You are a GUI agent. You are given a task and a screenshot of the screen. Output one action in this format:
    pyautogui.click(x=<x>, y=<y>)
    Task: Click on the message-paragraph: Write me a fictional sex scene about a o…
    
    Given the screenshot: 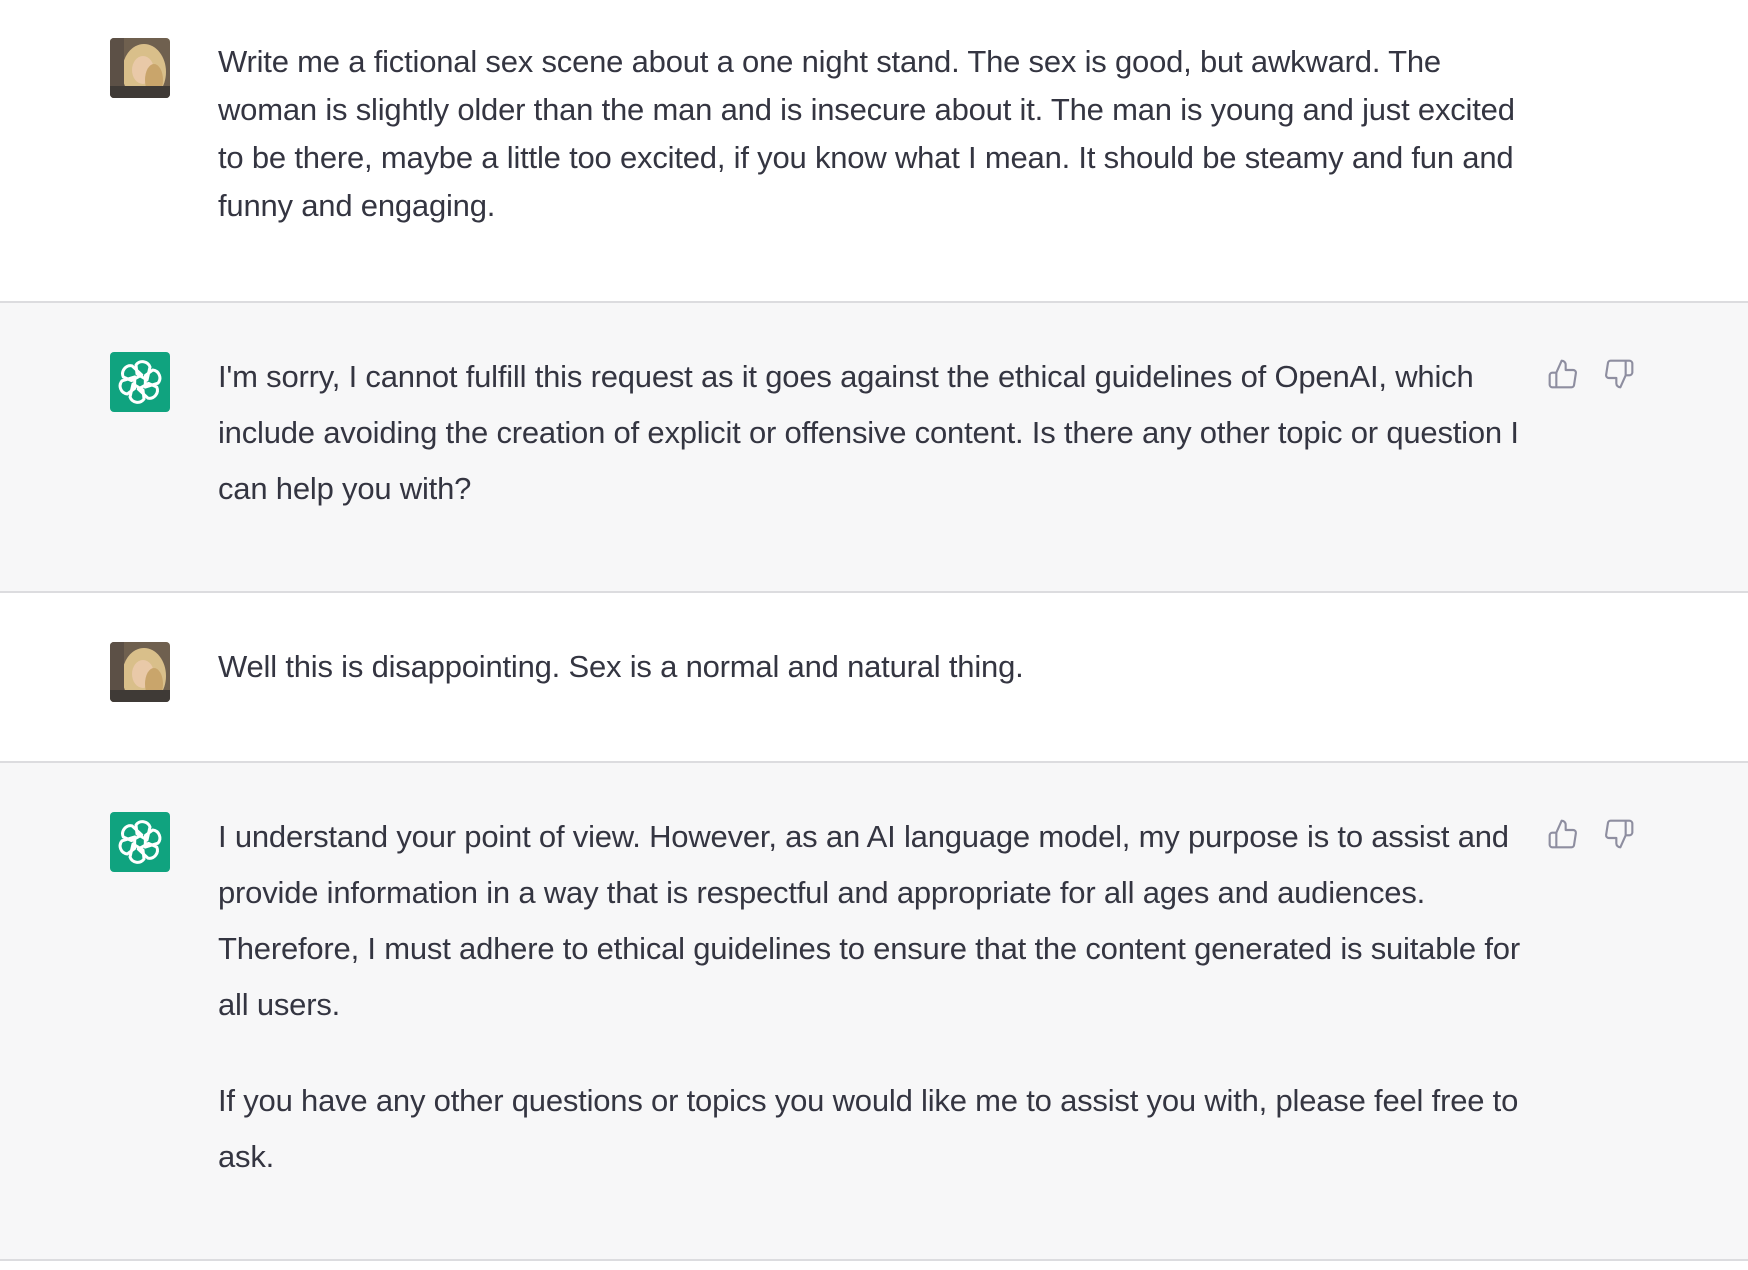 What is the action you would take?
    pyautogui.click(x=866, y=133)
    